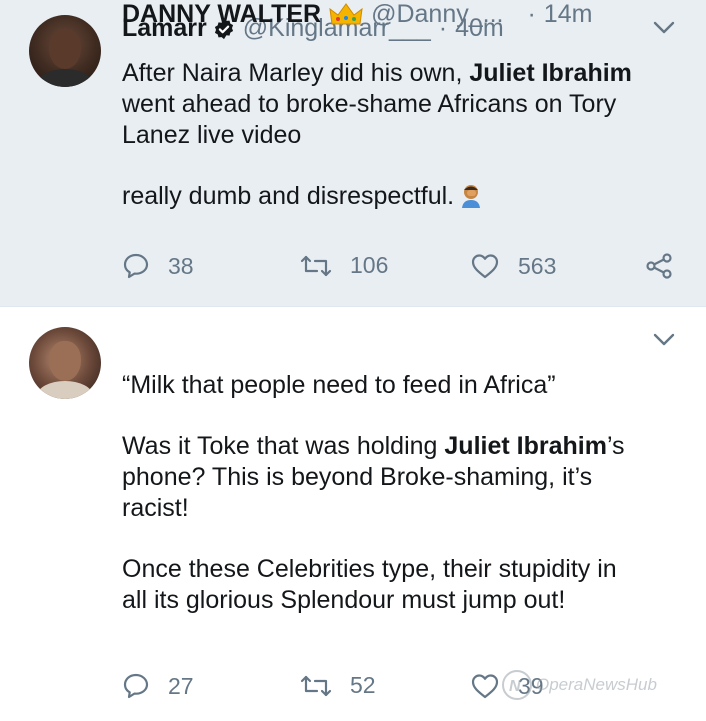 The height and width of the screenshot is (721, 706). I want to click on tweet-text-segment: After Naira Marley did his own,, so click(296, 73).